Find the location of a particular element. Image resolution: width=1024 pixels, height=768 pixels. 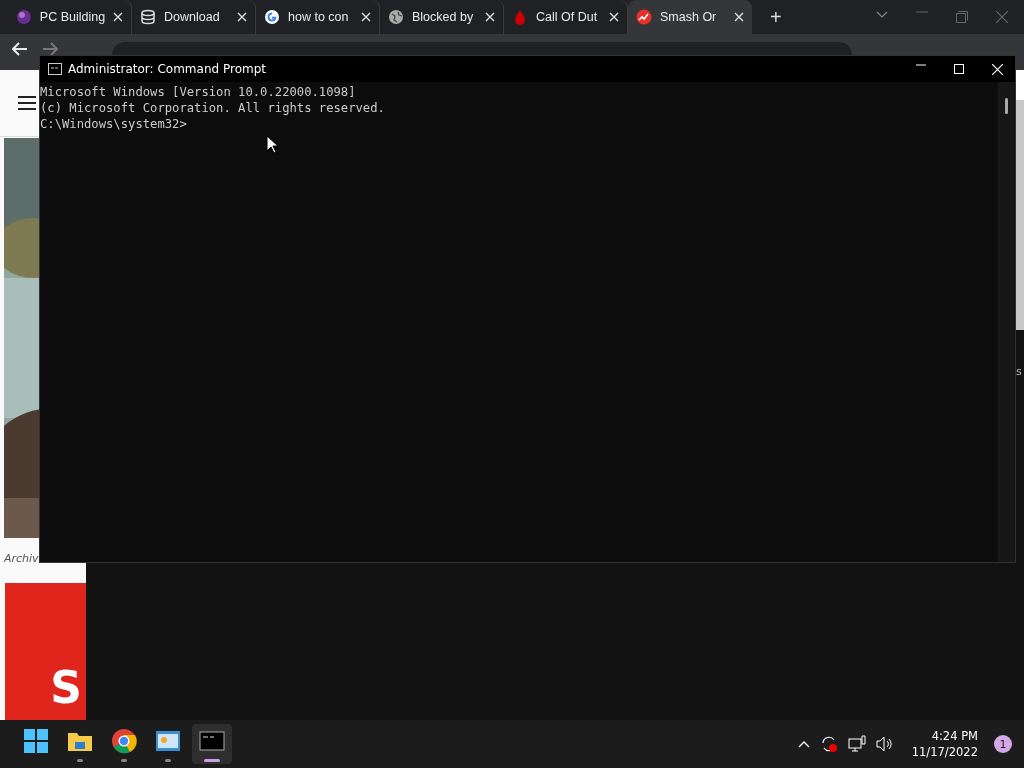

maximize-icon is located at coordinates (959, 68).